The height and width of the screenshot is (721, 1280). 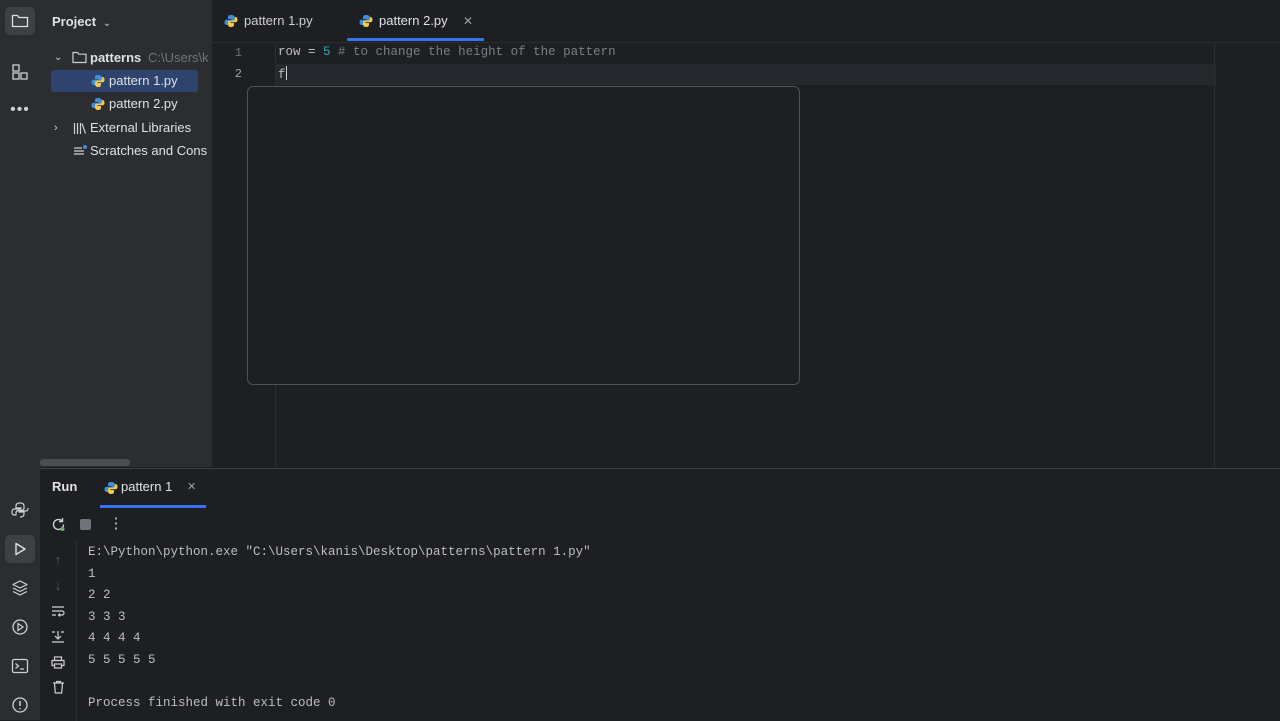 What do you see at coordinates (58, 524) in the screenshot?
I see `rerun-icon` at bounding box center [58, 524].